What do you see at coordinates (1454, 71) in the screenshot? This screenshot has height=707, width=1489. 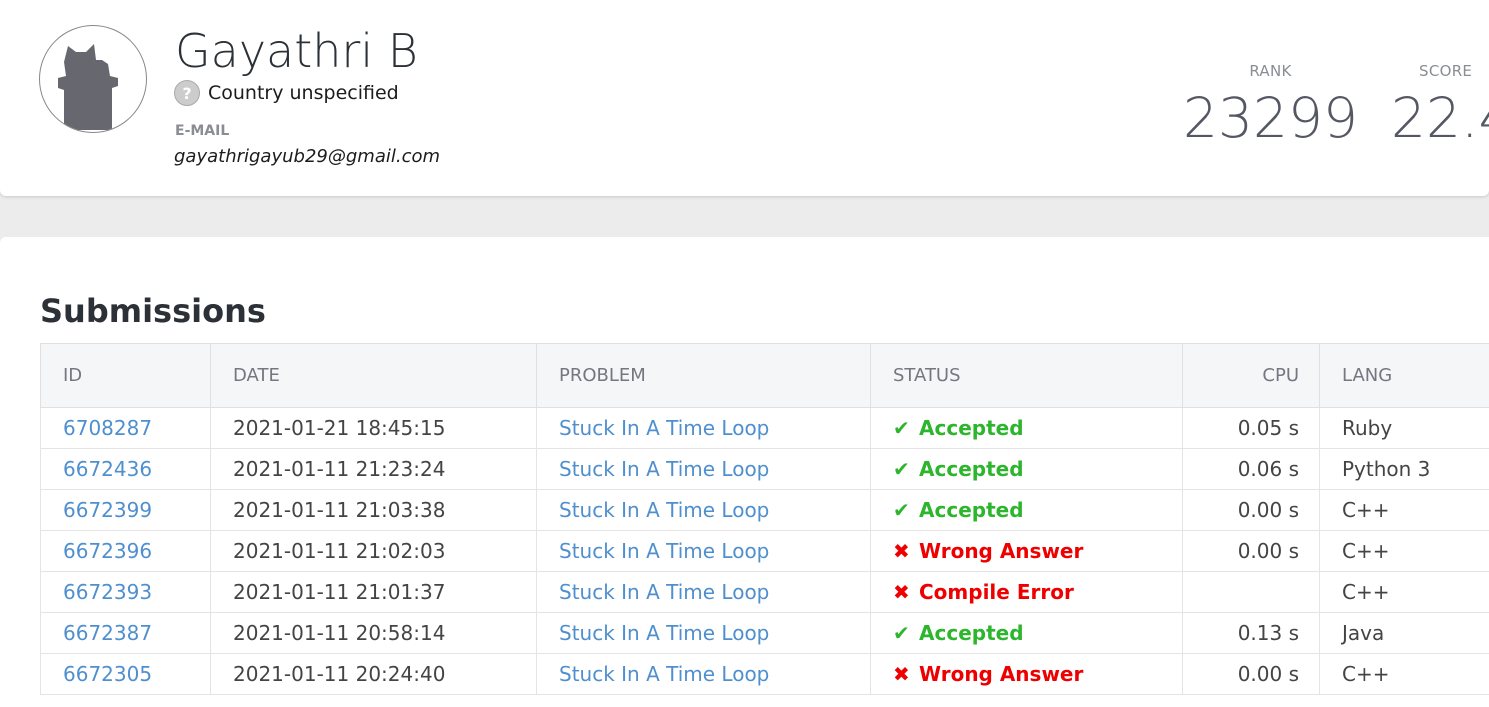 I see `score-label: SCORE` at bounding box center [1454, 71].